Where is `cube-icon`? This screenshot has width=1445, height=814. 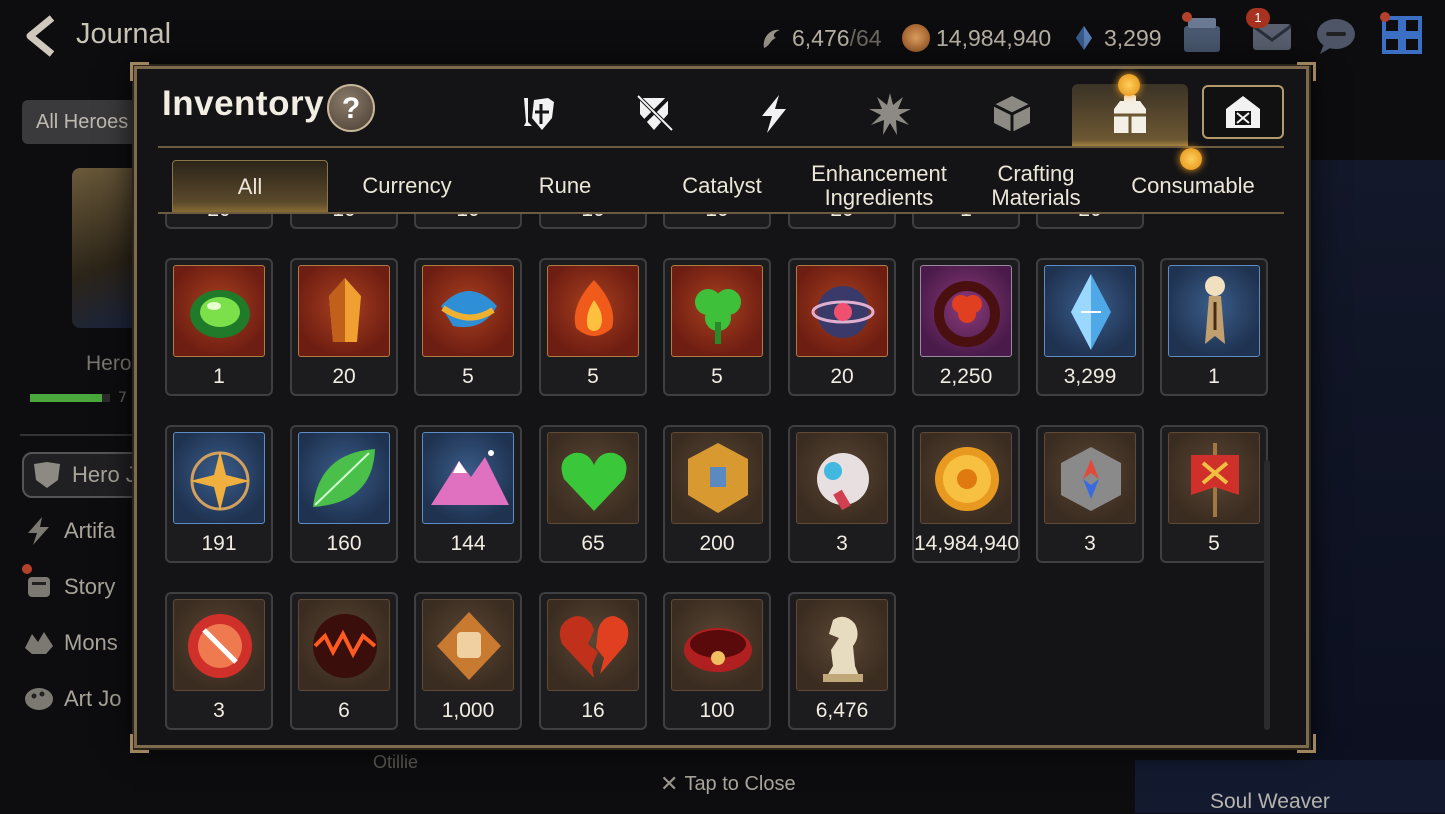 cube-icon is located at coordinates (1012, 114).